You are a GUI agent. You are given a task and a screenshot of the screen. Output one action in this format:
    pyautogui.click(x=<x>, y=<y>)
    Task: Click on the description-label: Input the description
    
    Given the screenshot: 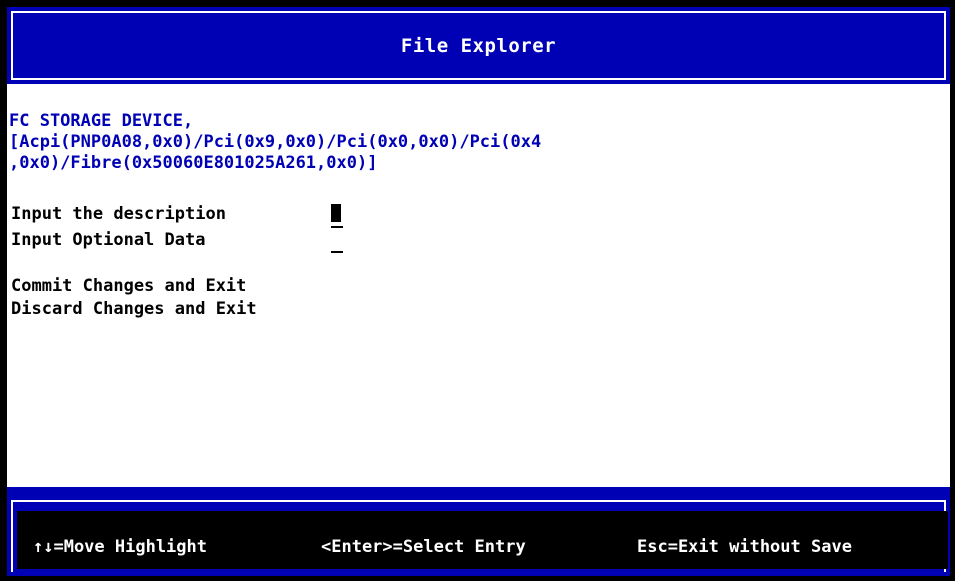 What is the action you would take?
    pyautogui.click(x=118, y=214)
    